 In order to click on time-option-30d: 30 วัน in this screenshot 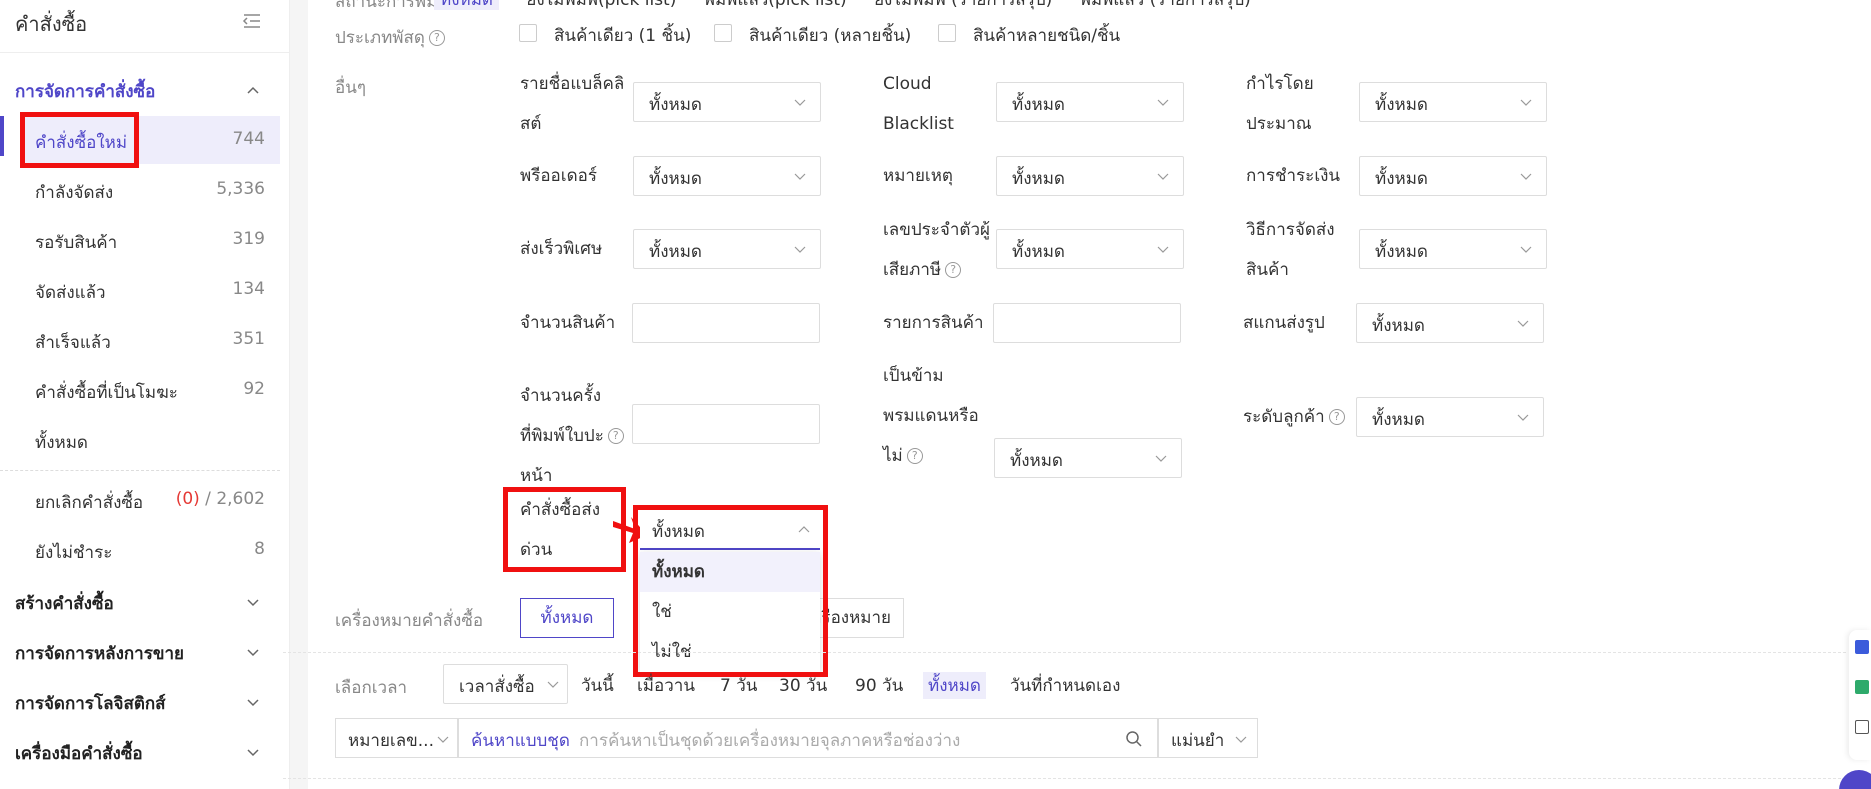, I will do `click(803, 685)`.